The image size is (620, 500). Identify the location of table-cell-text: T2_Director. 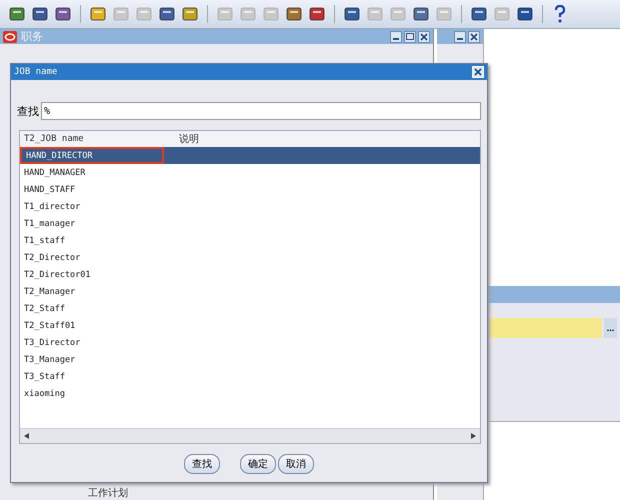
(52, 258).